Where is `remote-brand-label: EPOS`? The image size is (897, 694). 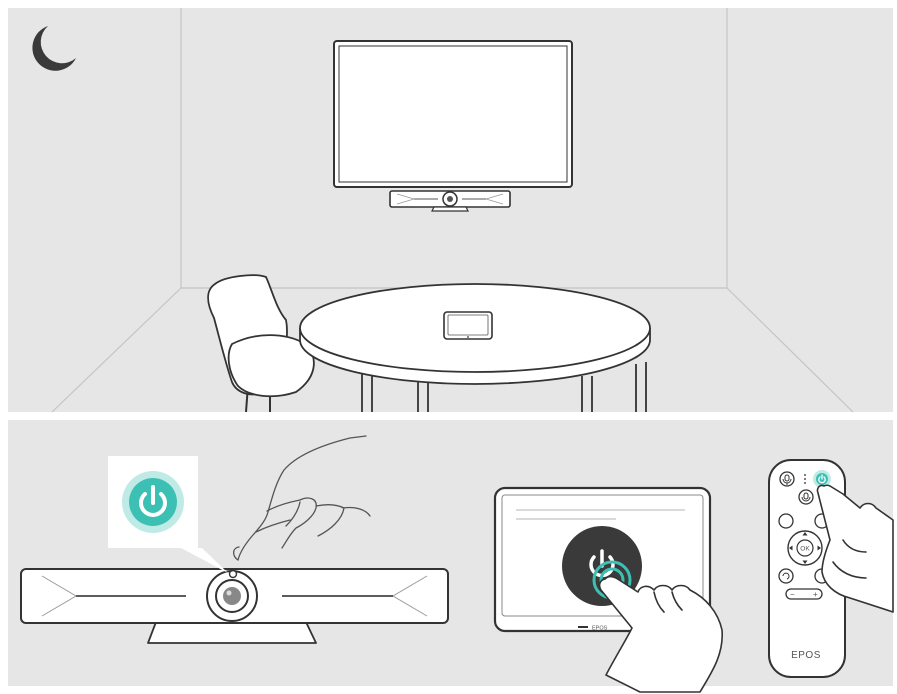
remote-brand-label: EPOS is located at coordinates (806, 655).